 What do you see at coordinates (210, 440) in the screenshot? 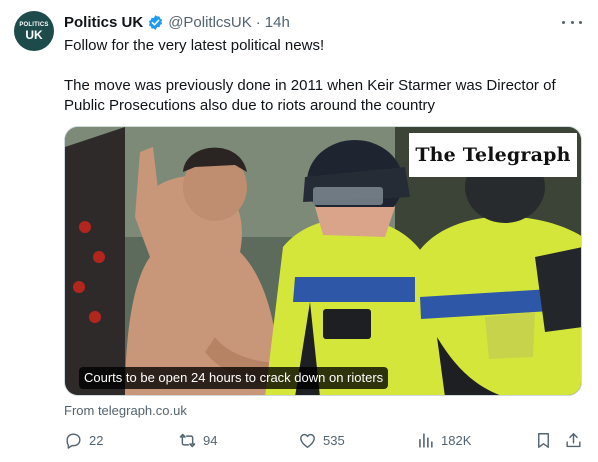
I see `repost-count: 94` at bounding box center [210, 440].